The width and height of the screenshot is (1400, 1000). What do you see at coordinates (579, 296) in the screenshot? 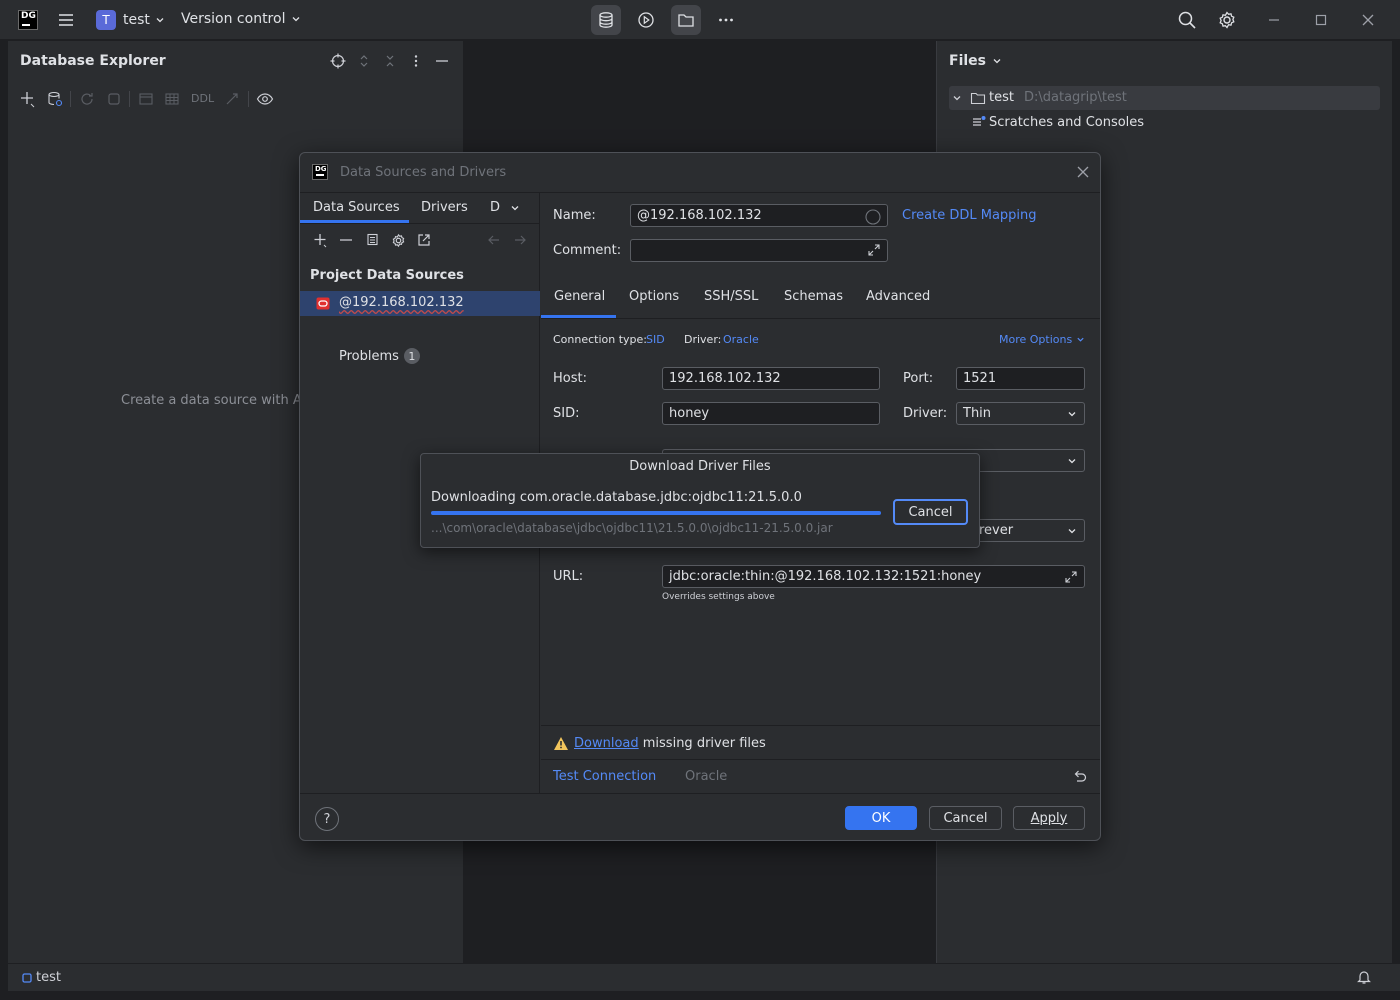
I see `tab-general: General` at bounding box center [579, 296].